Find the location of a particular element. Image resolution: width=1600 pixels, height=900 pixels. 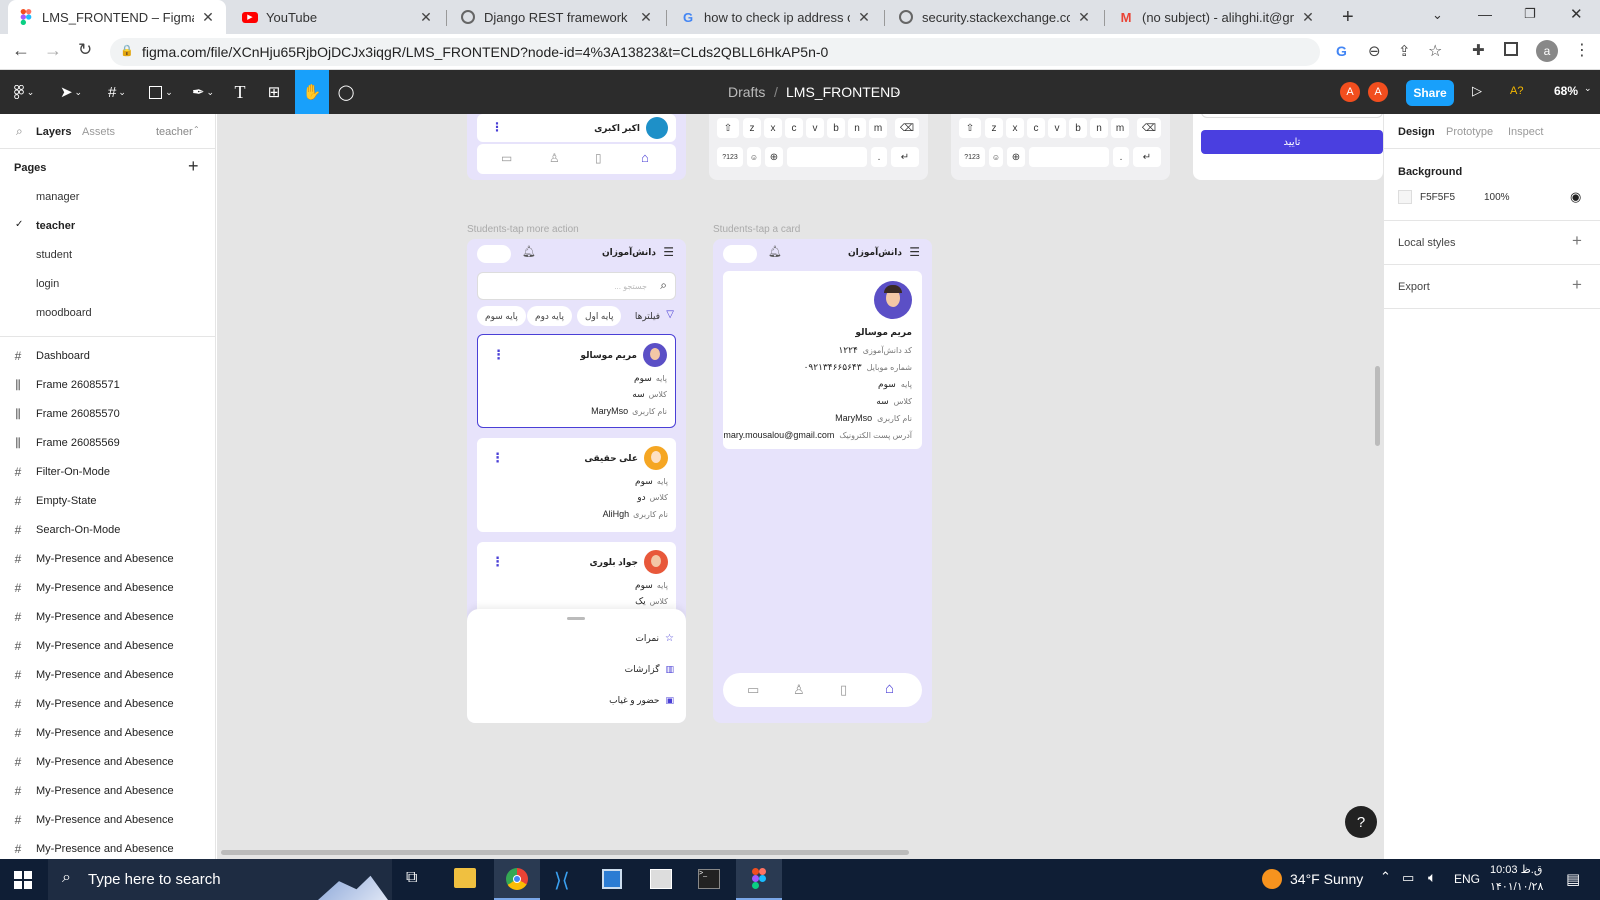

space-key is located at coordinates (1069, 157).